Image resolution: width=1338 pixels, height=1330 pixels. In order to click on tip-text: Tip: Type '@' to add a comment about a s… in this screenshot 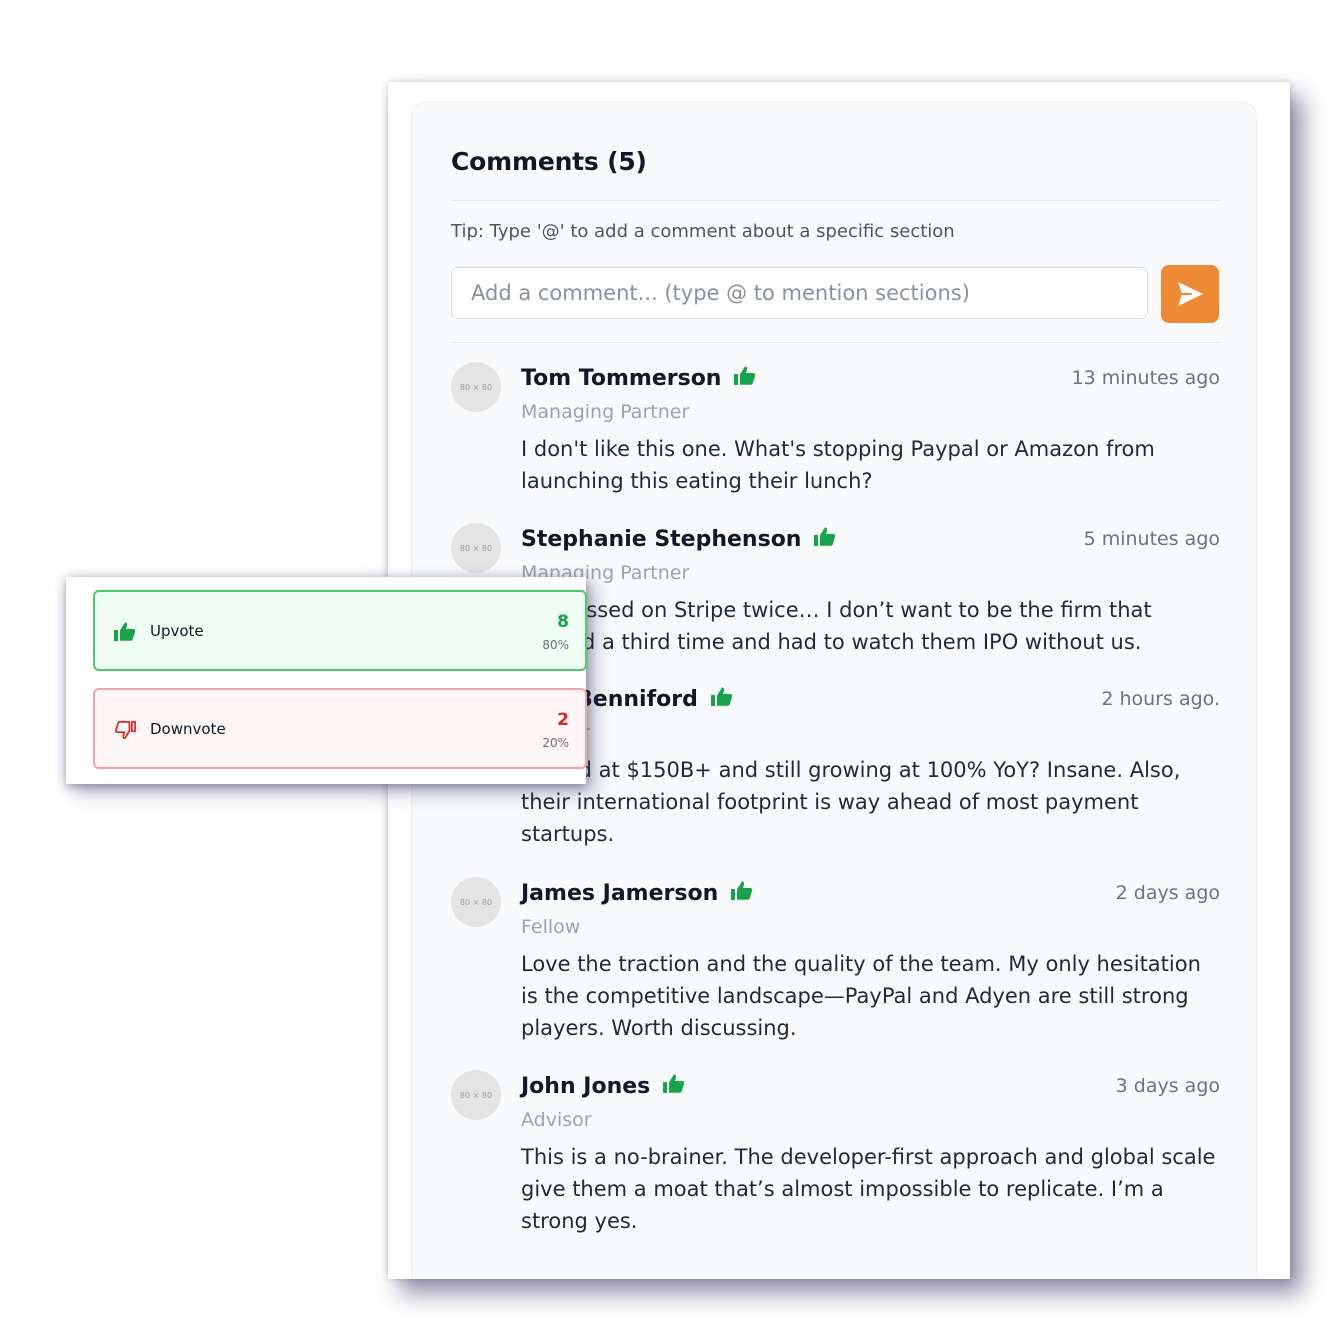, I will do `click(703, 231)`.